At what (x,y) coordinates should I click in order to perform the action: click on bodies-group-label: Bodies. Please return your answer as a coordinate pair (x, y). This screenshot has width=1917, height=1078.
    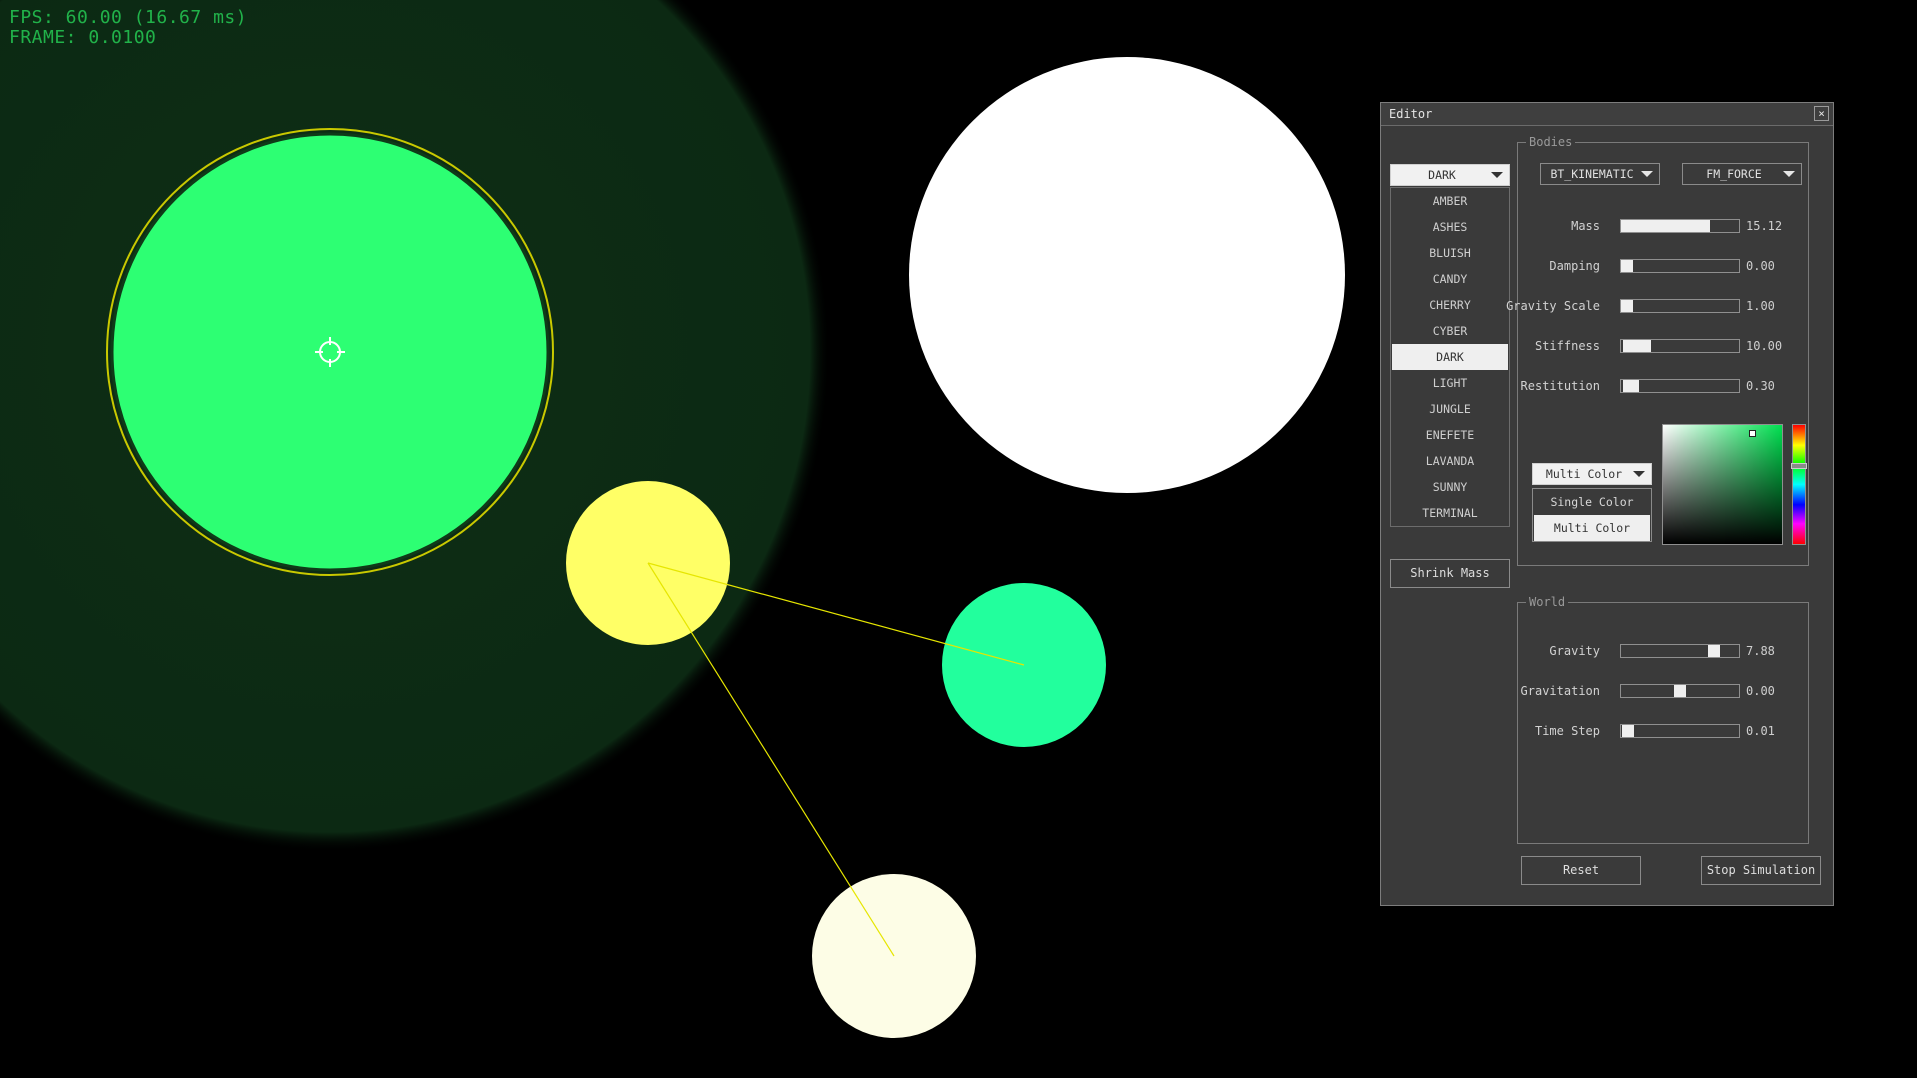
    Looking at the image, I should click on (1551, 142).